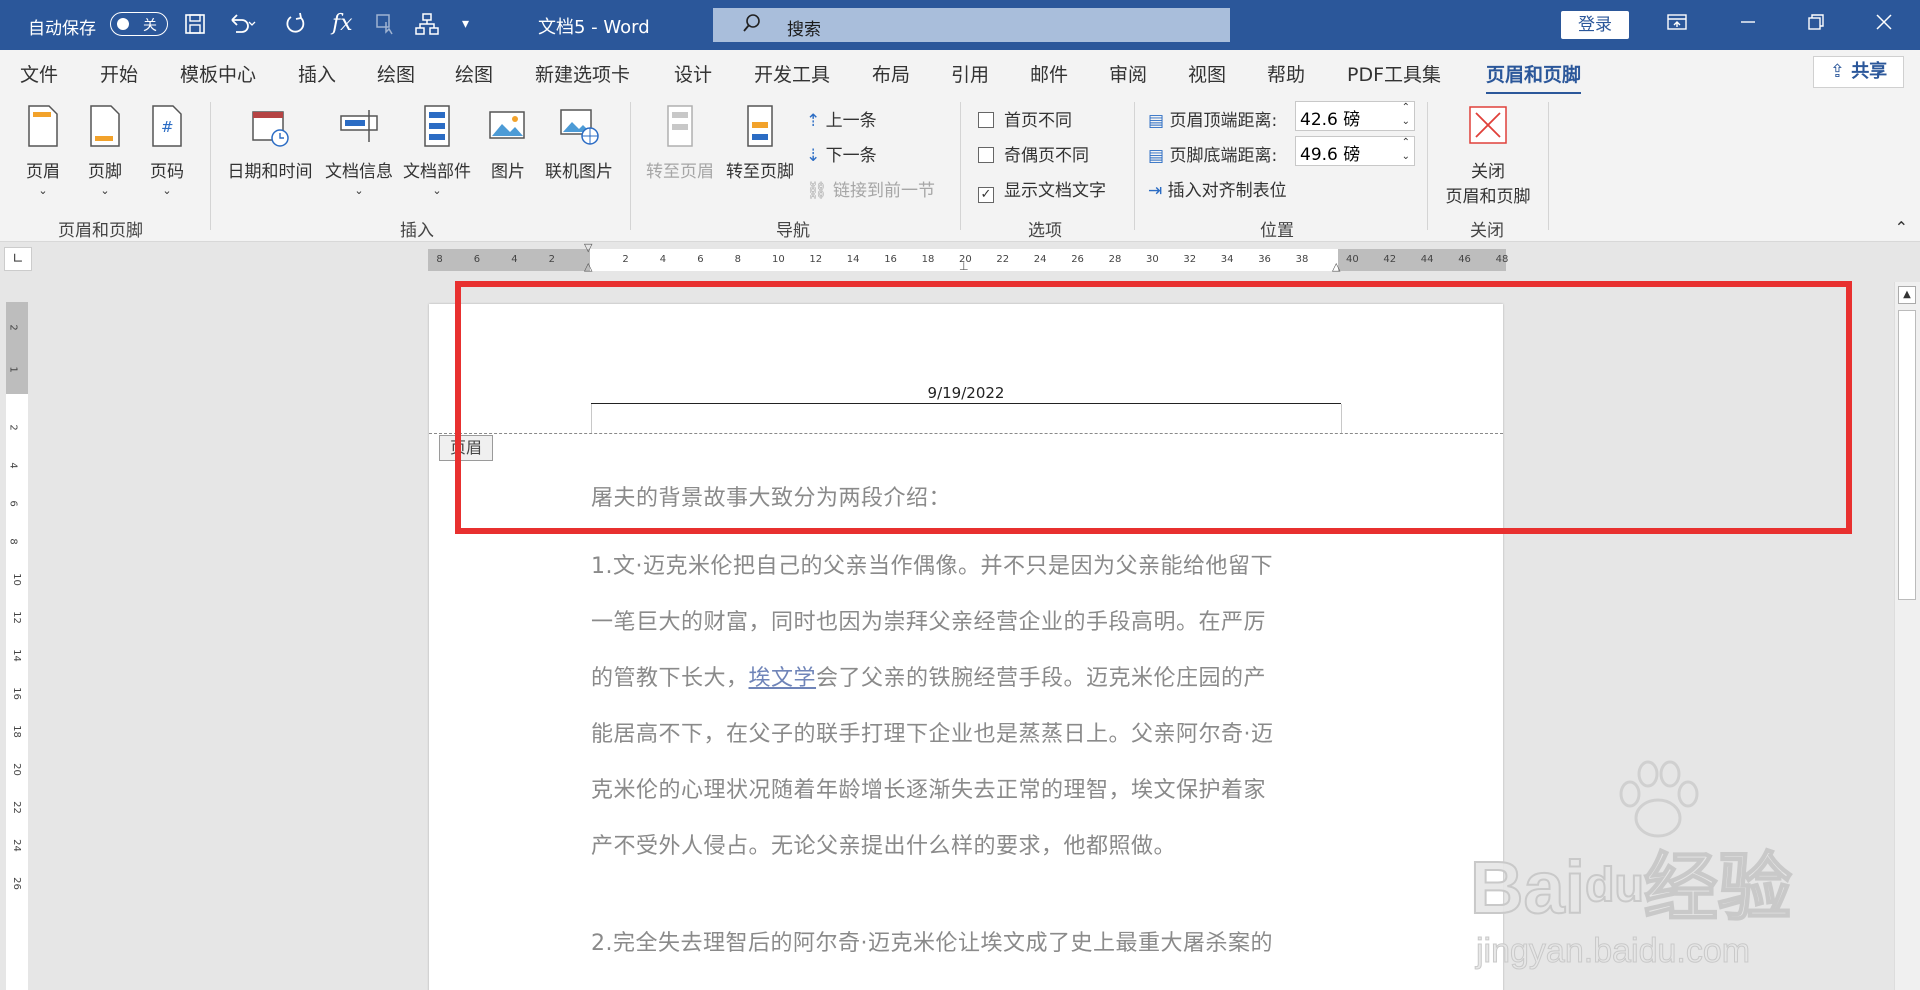  What do you see at coordinates (139, 24) in the screenshot?
I see `autosave-toggle: 关` at bounding box center [139, 24].